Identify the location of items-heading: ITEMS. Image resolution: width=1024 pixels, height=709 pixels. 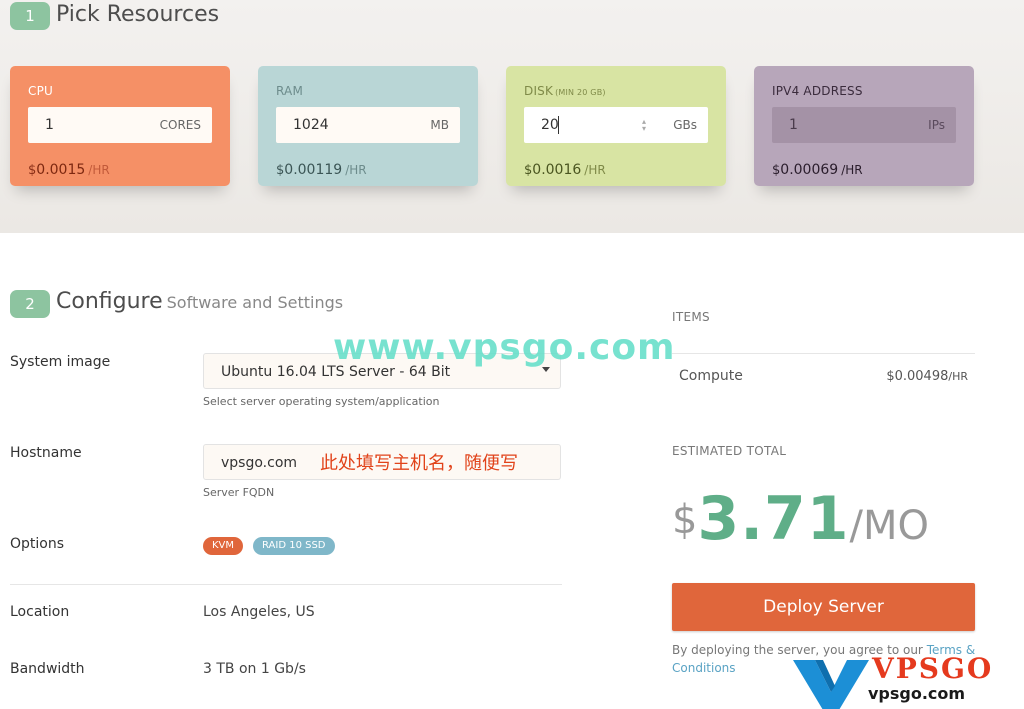
(691, 317).